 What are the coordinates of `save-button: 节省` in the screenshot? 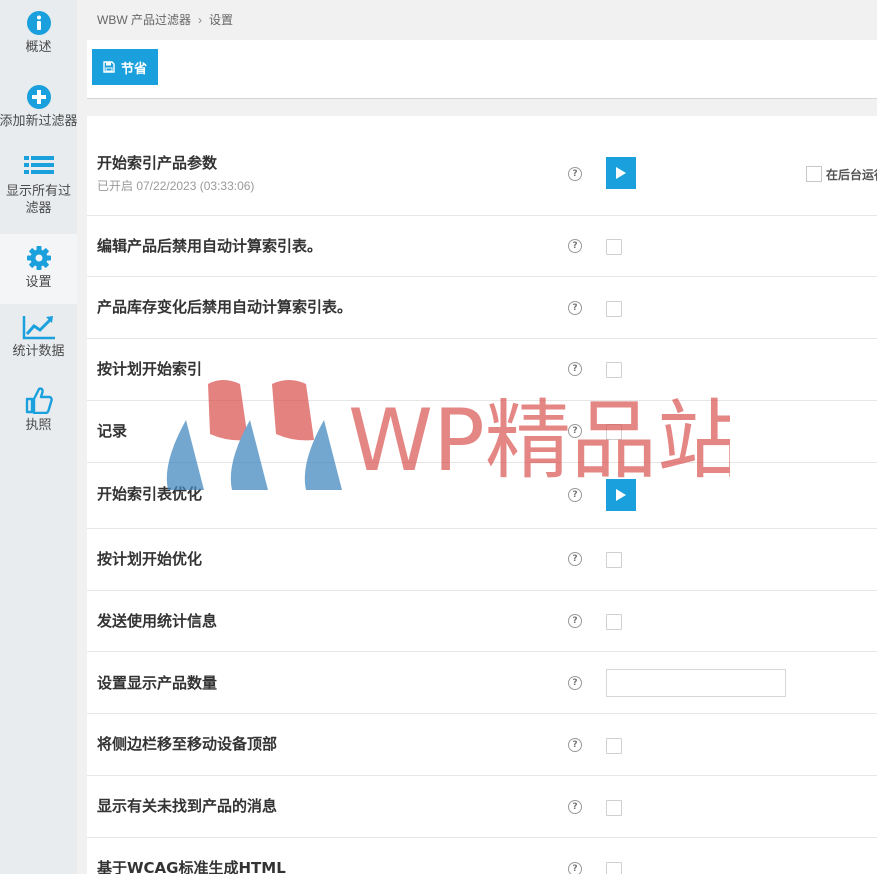 It's located at (125, 67).